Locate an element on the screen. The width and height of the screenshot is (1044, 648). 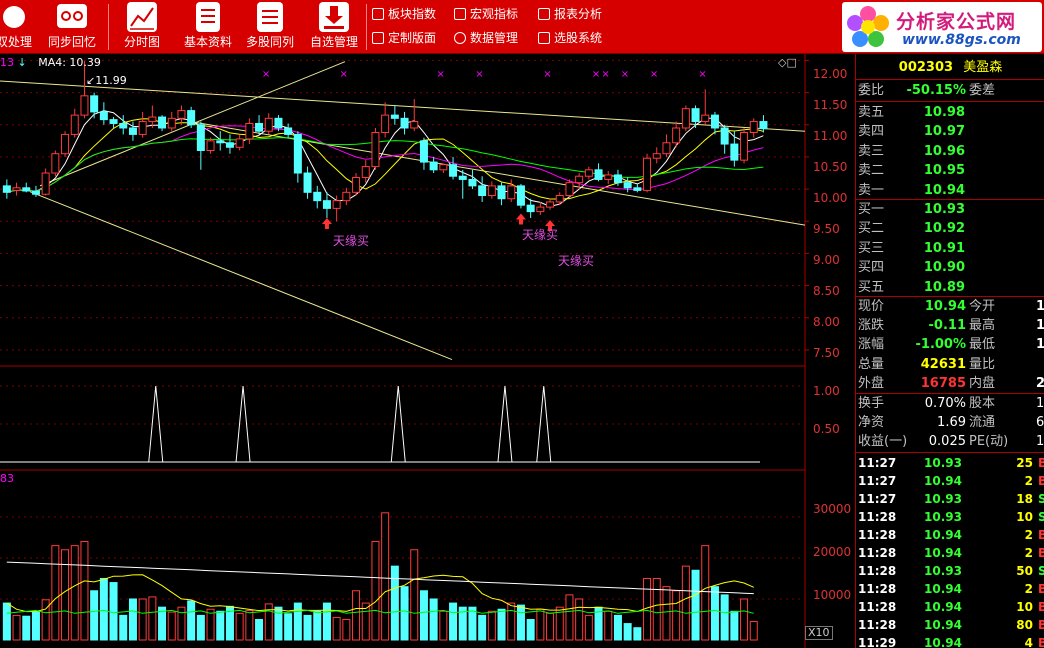
order-row: 买一 10.93 is located at coordinates (950, 209).